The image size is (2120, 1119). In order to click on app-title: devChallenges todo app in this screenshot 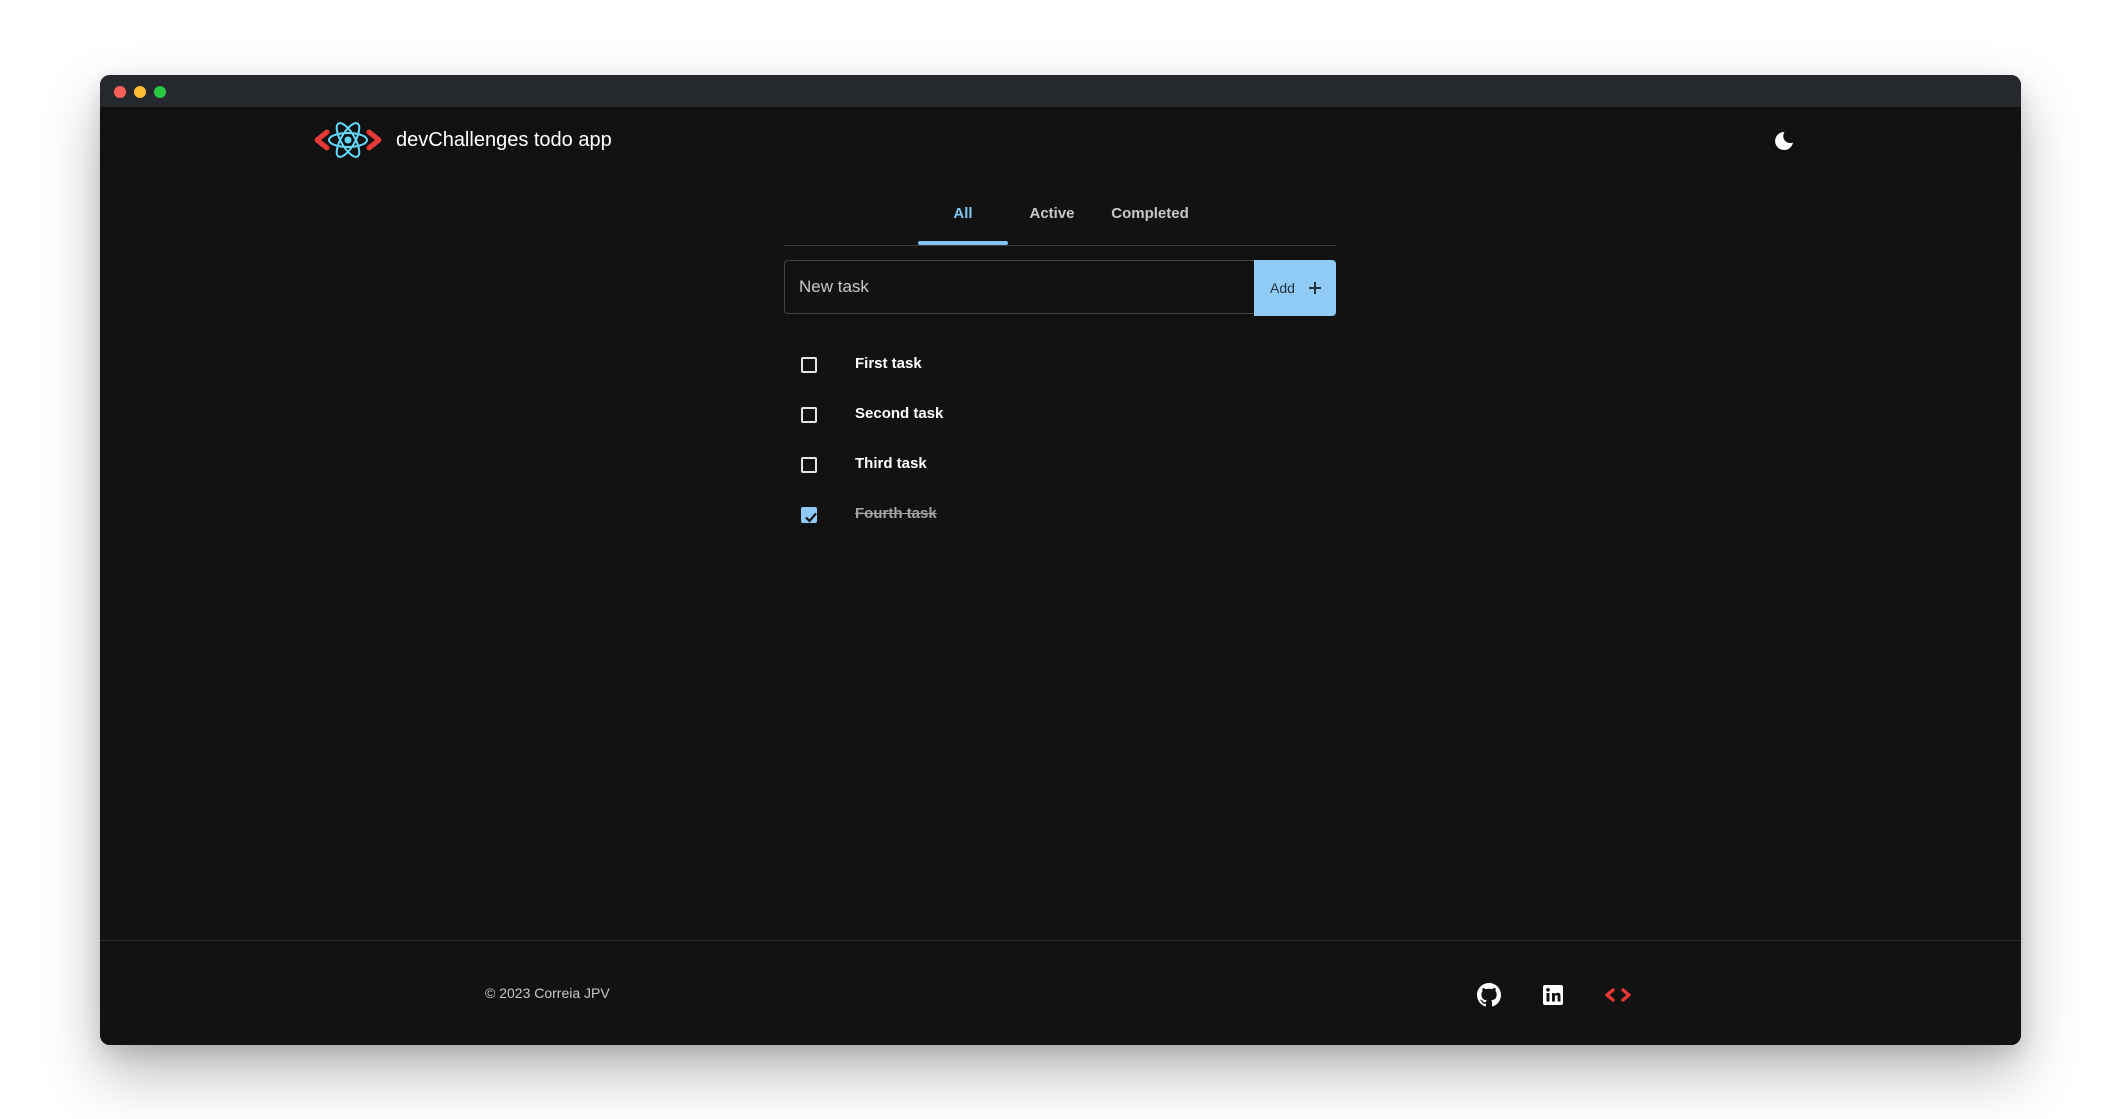, I will do `click(504, 140)`.